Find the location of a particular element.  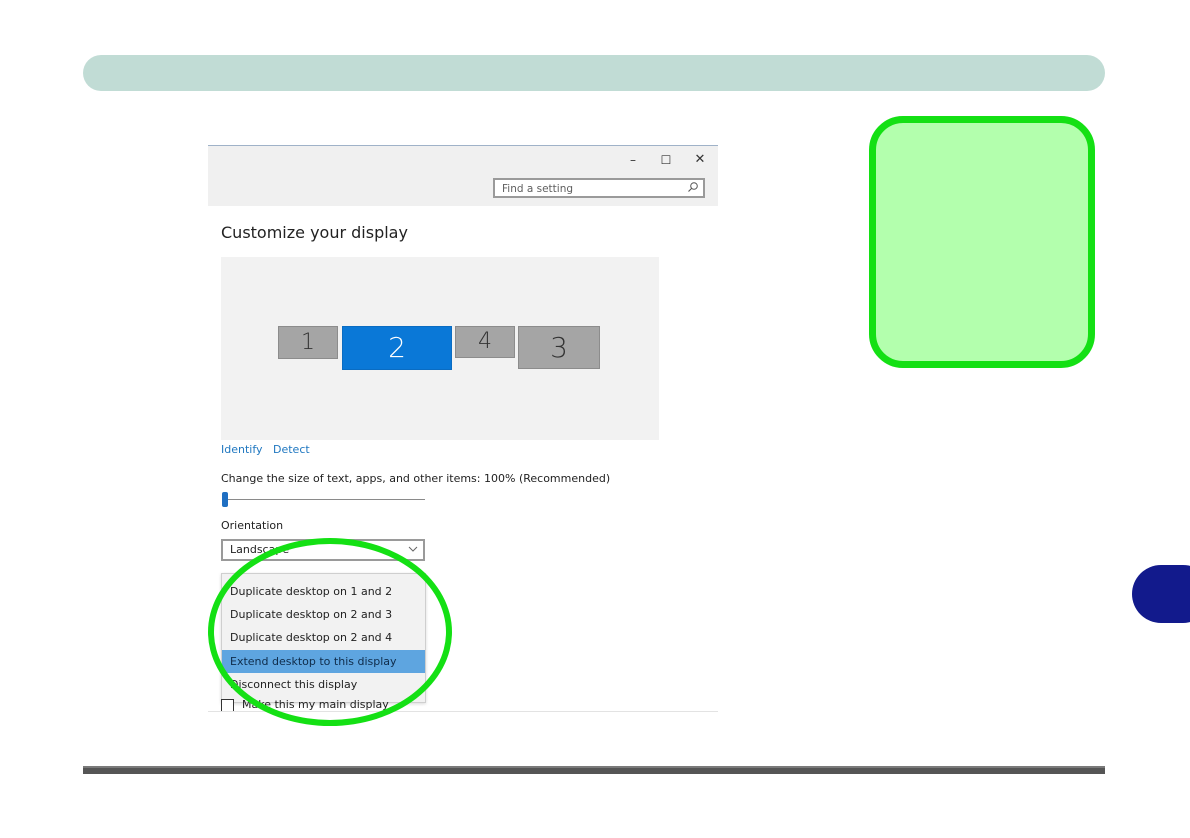

orientation-label: Orientation is located at coordinates (252, 525).